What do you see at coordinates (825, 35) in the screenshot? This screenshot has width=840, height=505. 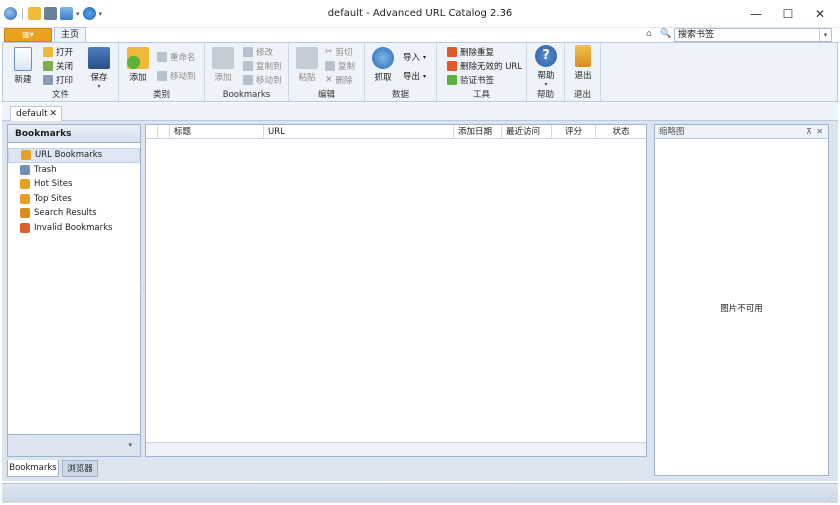 I see `search-dropdown-icon: ▾` at bounding box center [825, 35].